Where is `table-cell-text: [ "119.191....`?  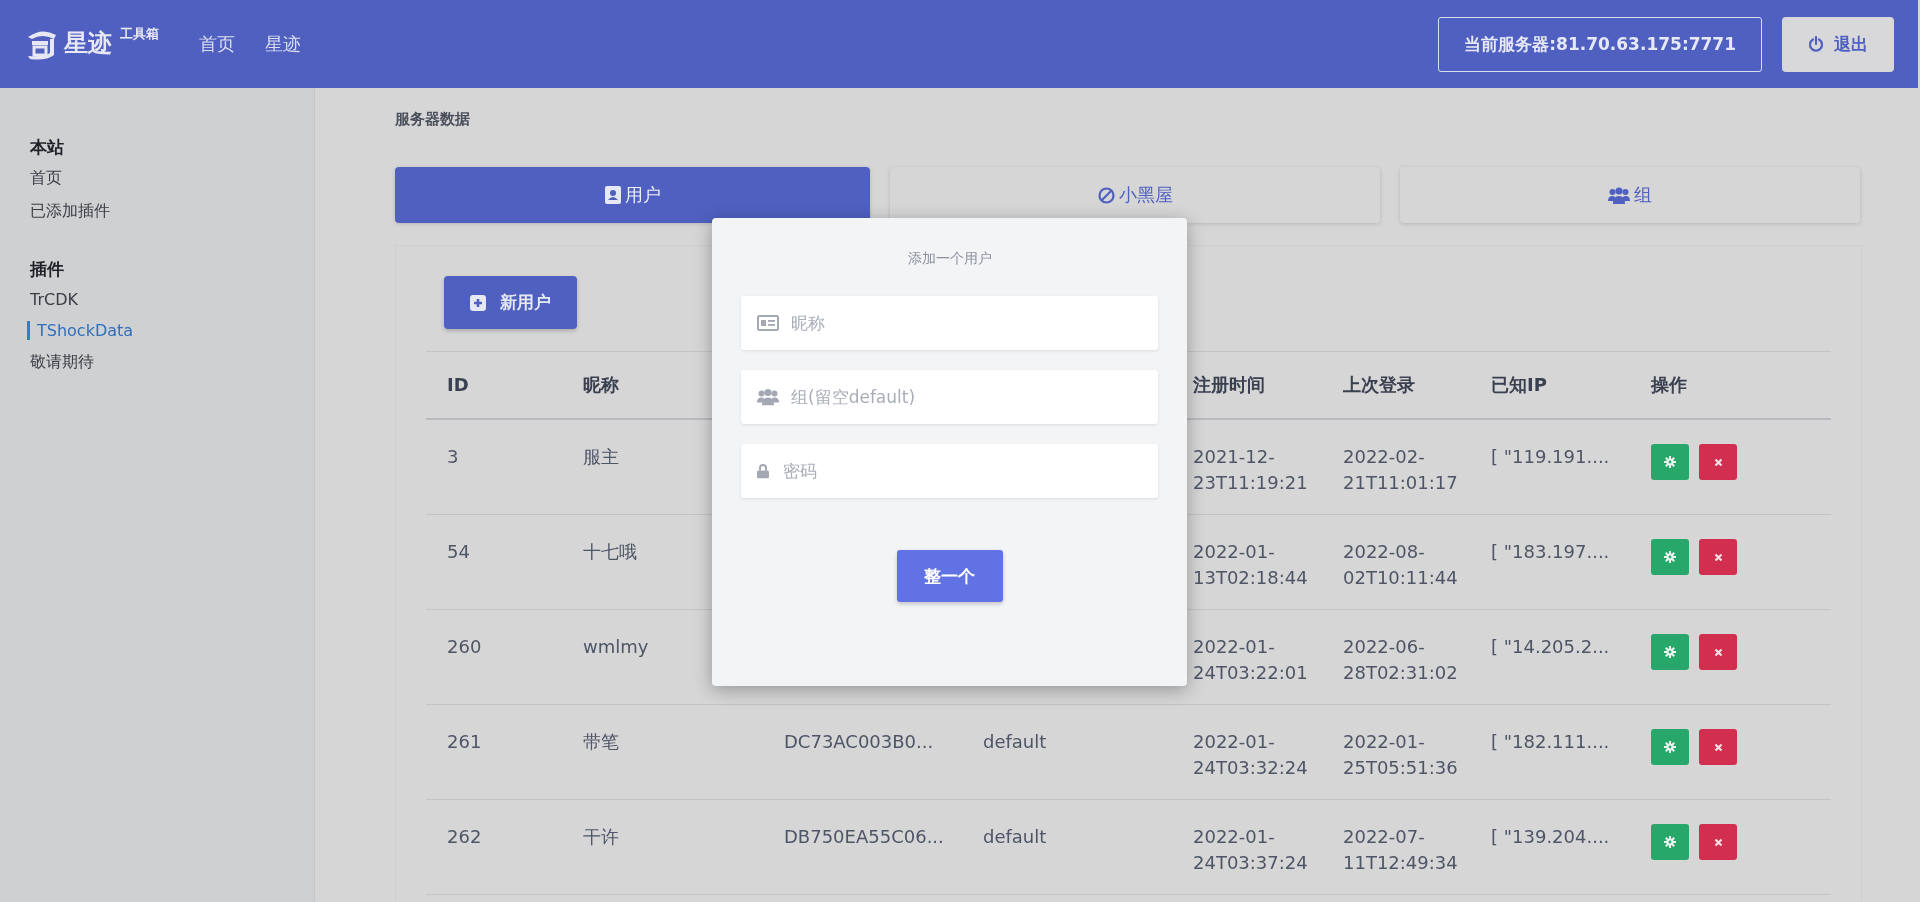
table-cell-text: [ "119.191.... is located at coordinates (1551, 457).